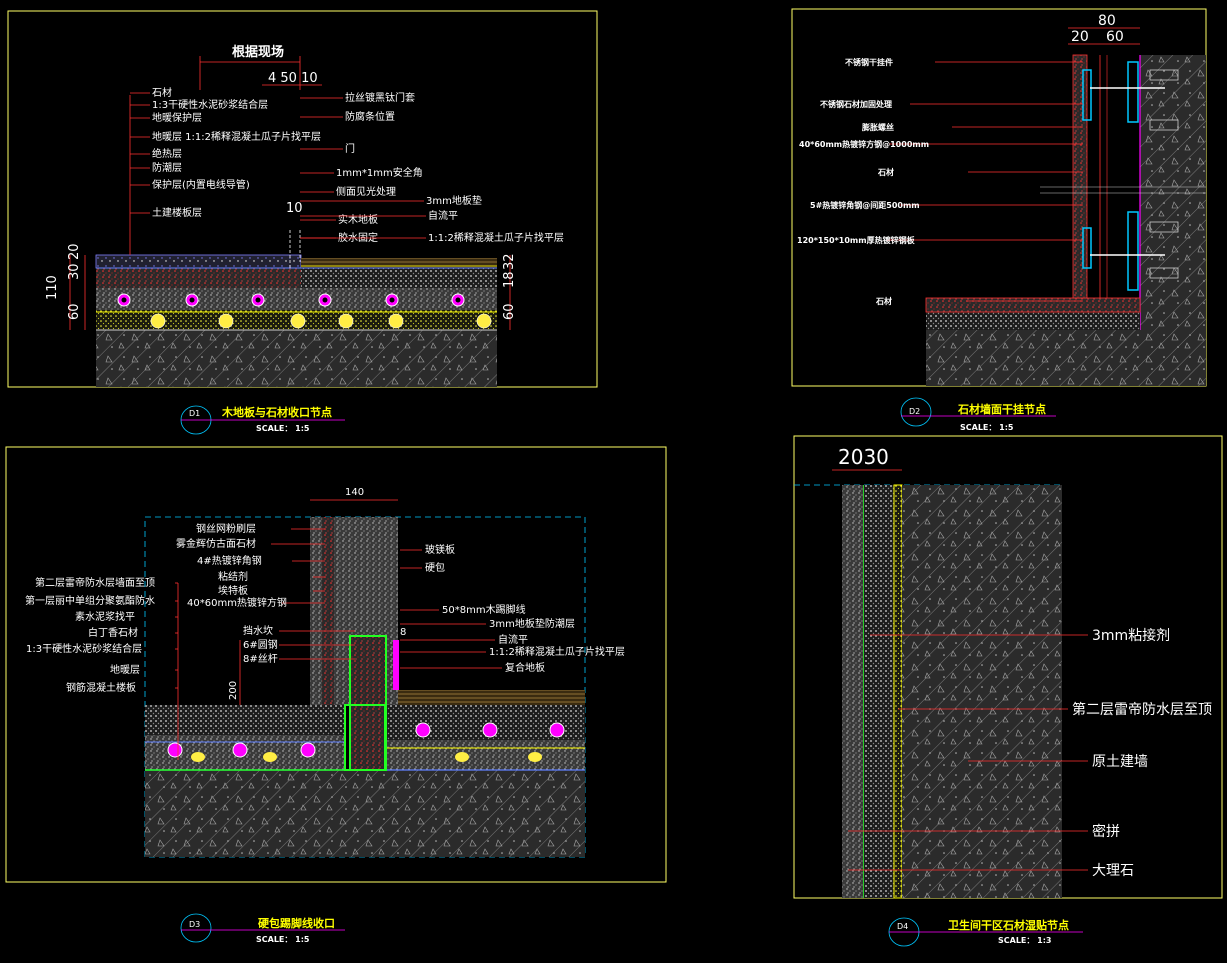  I want to click on d2-scale: SCALE： 1:5, so click(987, 427).